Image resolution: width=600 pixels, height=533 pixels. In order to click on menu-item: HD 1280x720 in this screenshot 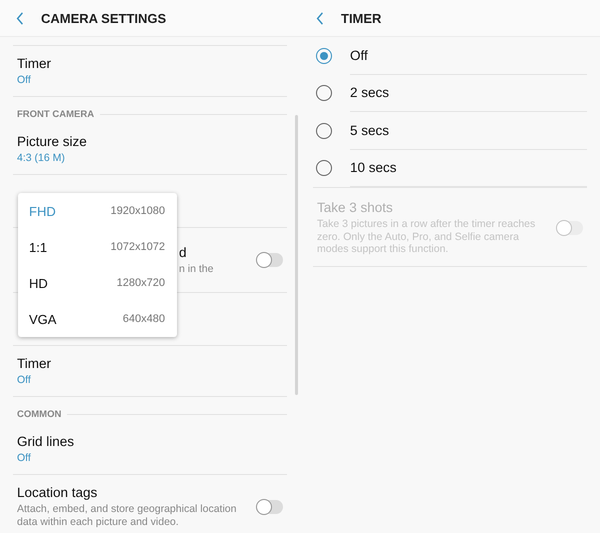, I will do `click(97, 283)`.